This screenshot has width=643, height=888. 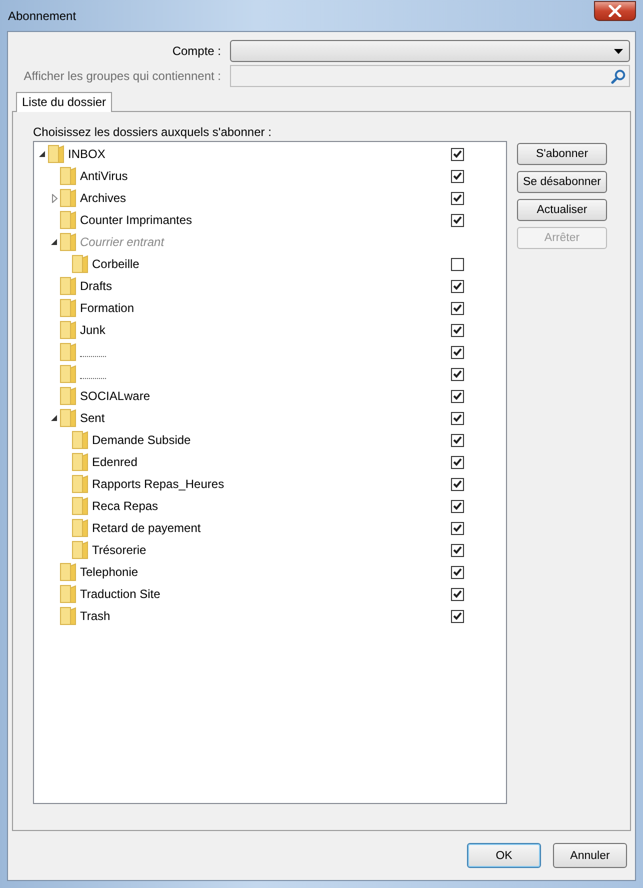 What do you see at coordinates (41, 15) in the screenshot?
I see `window-title: Abonnement` at bounding box center [41, 15].